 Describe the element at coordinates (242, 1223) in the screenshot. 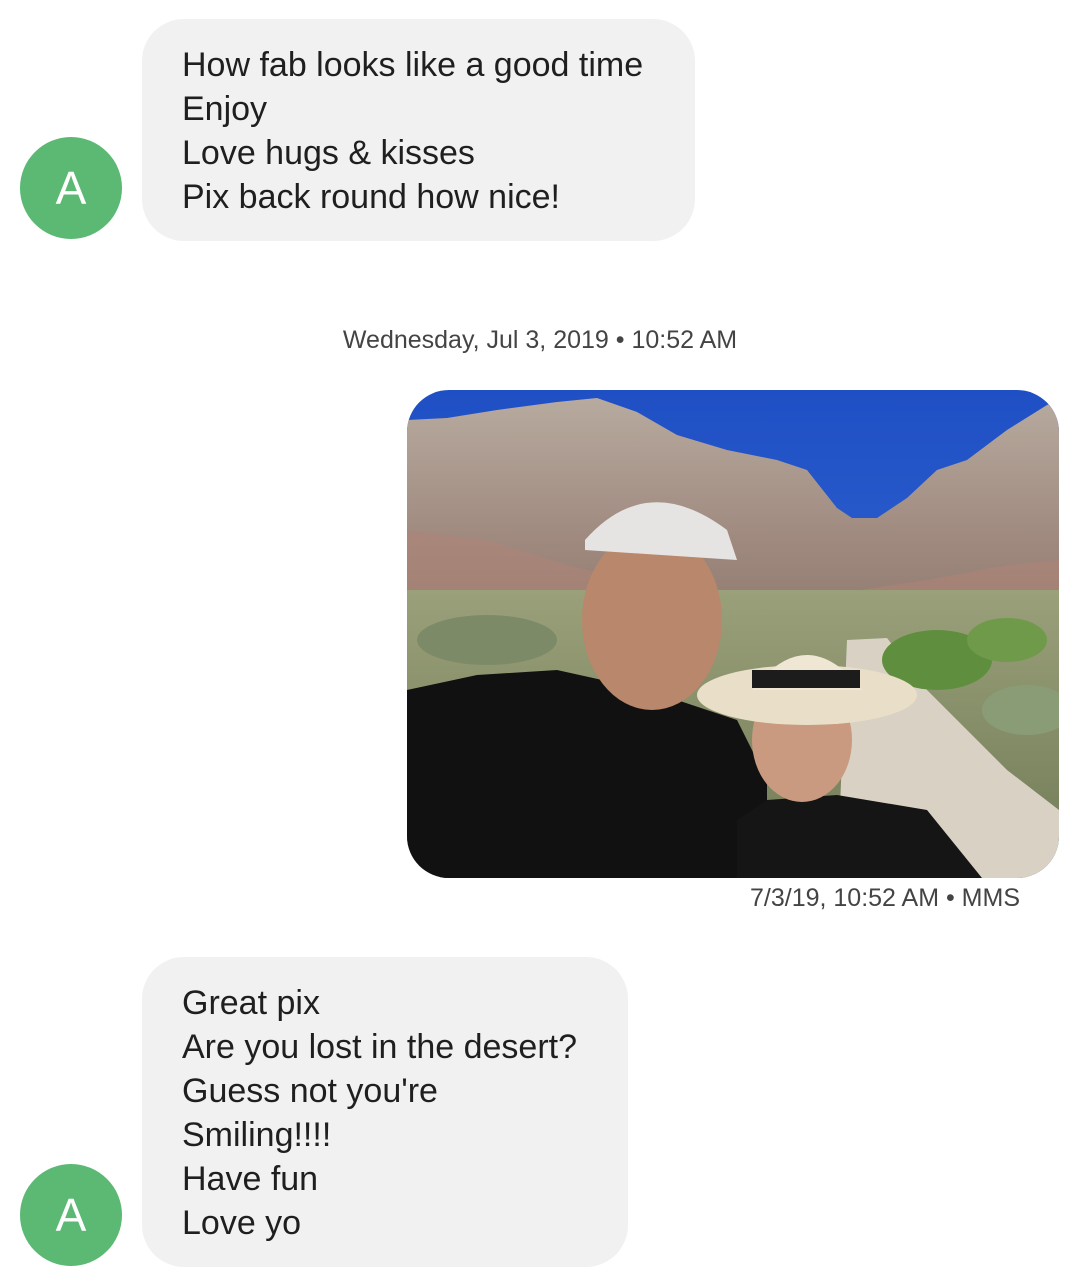

I see `message-line: Love yo` at that location.